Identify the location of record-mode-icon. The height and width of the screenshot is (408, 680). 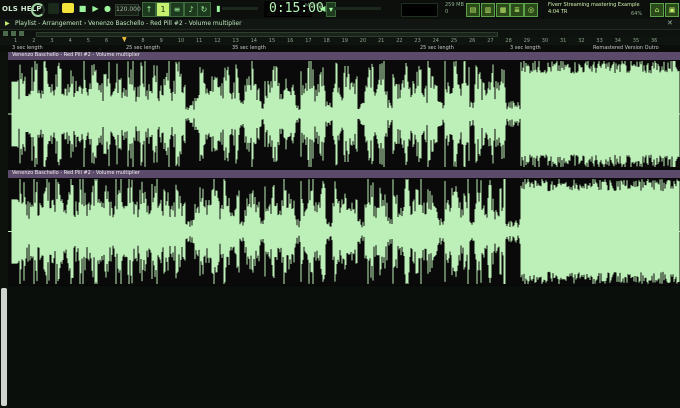
(53, 8).